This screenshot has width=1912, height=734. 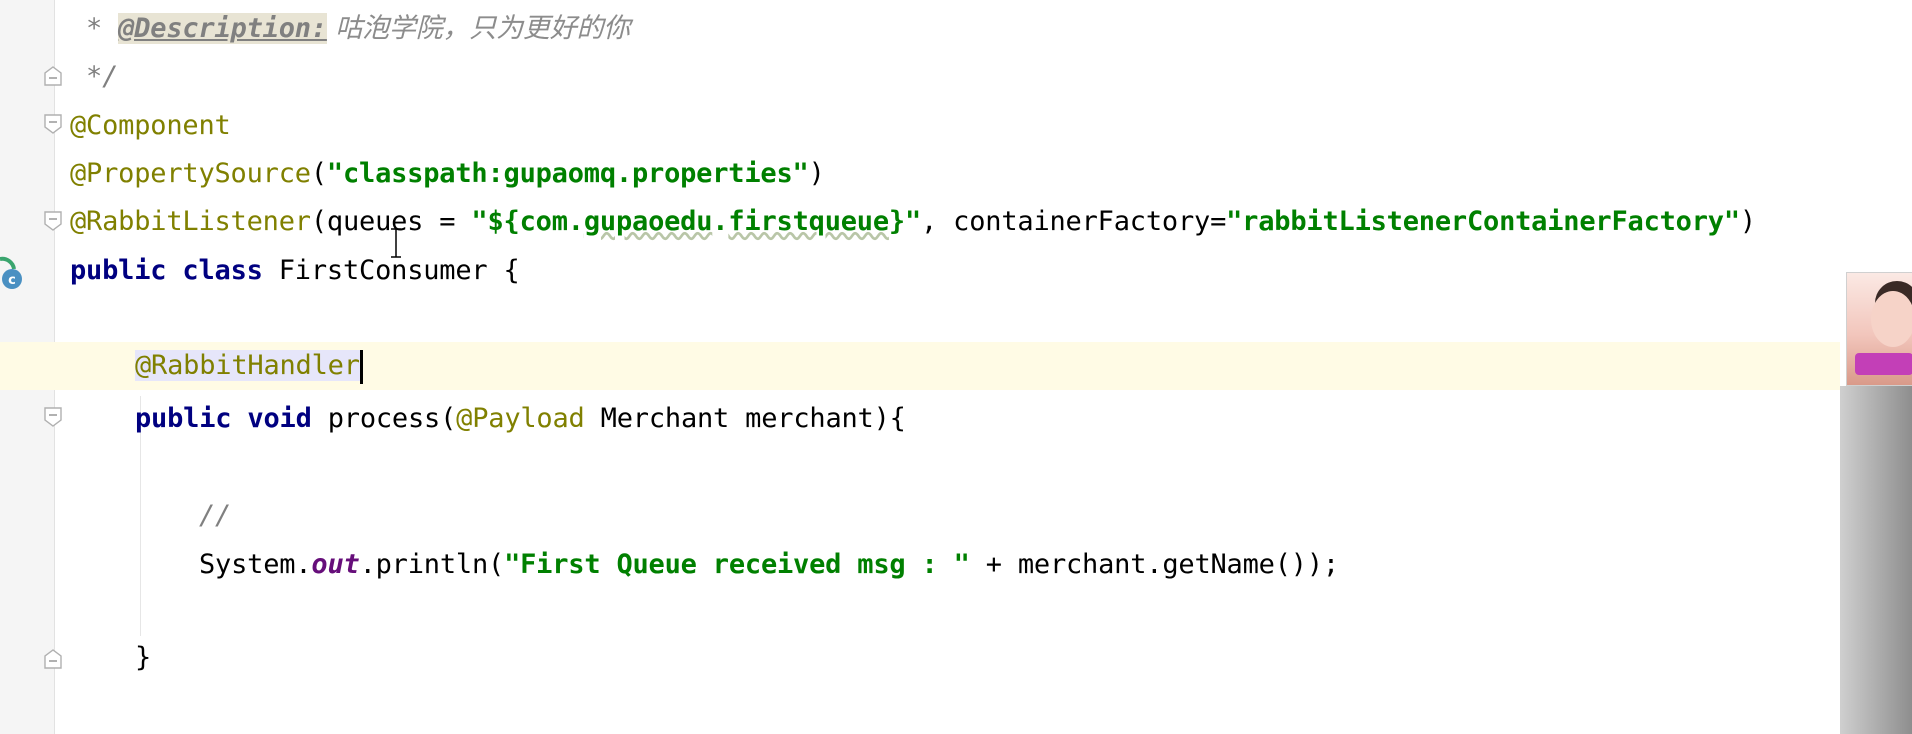 I want to click on placeholder-part: ., so click(x=720, y=221).